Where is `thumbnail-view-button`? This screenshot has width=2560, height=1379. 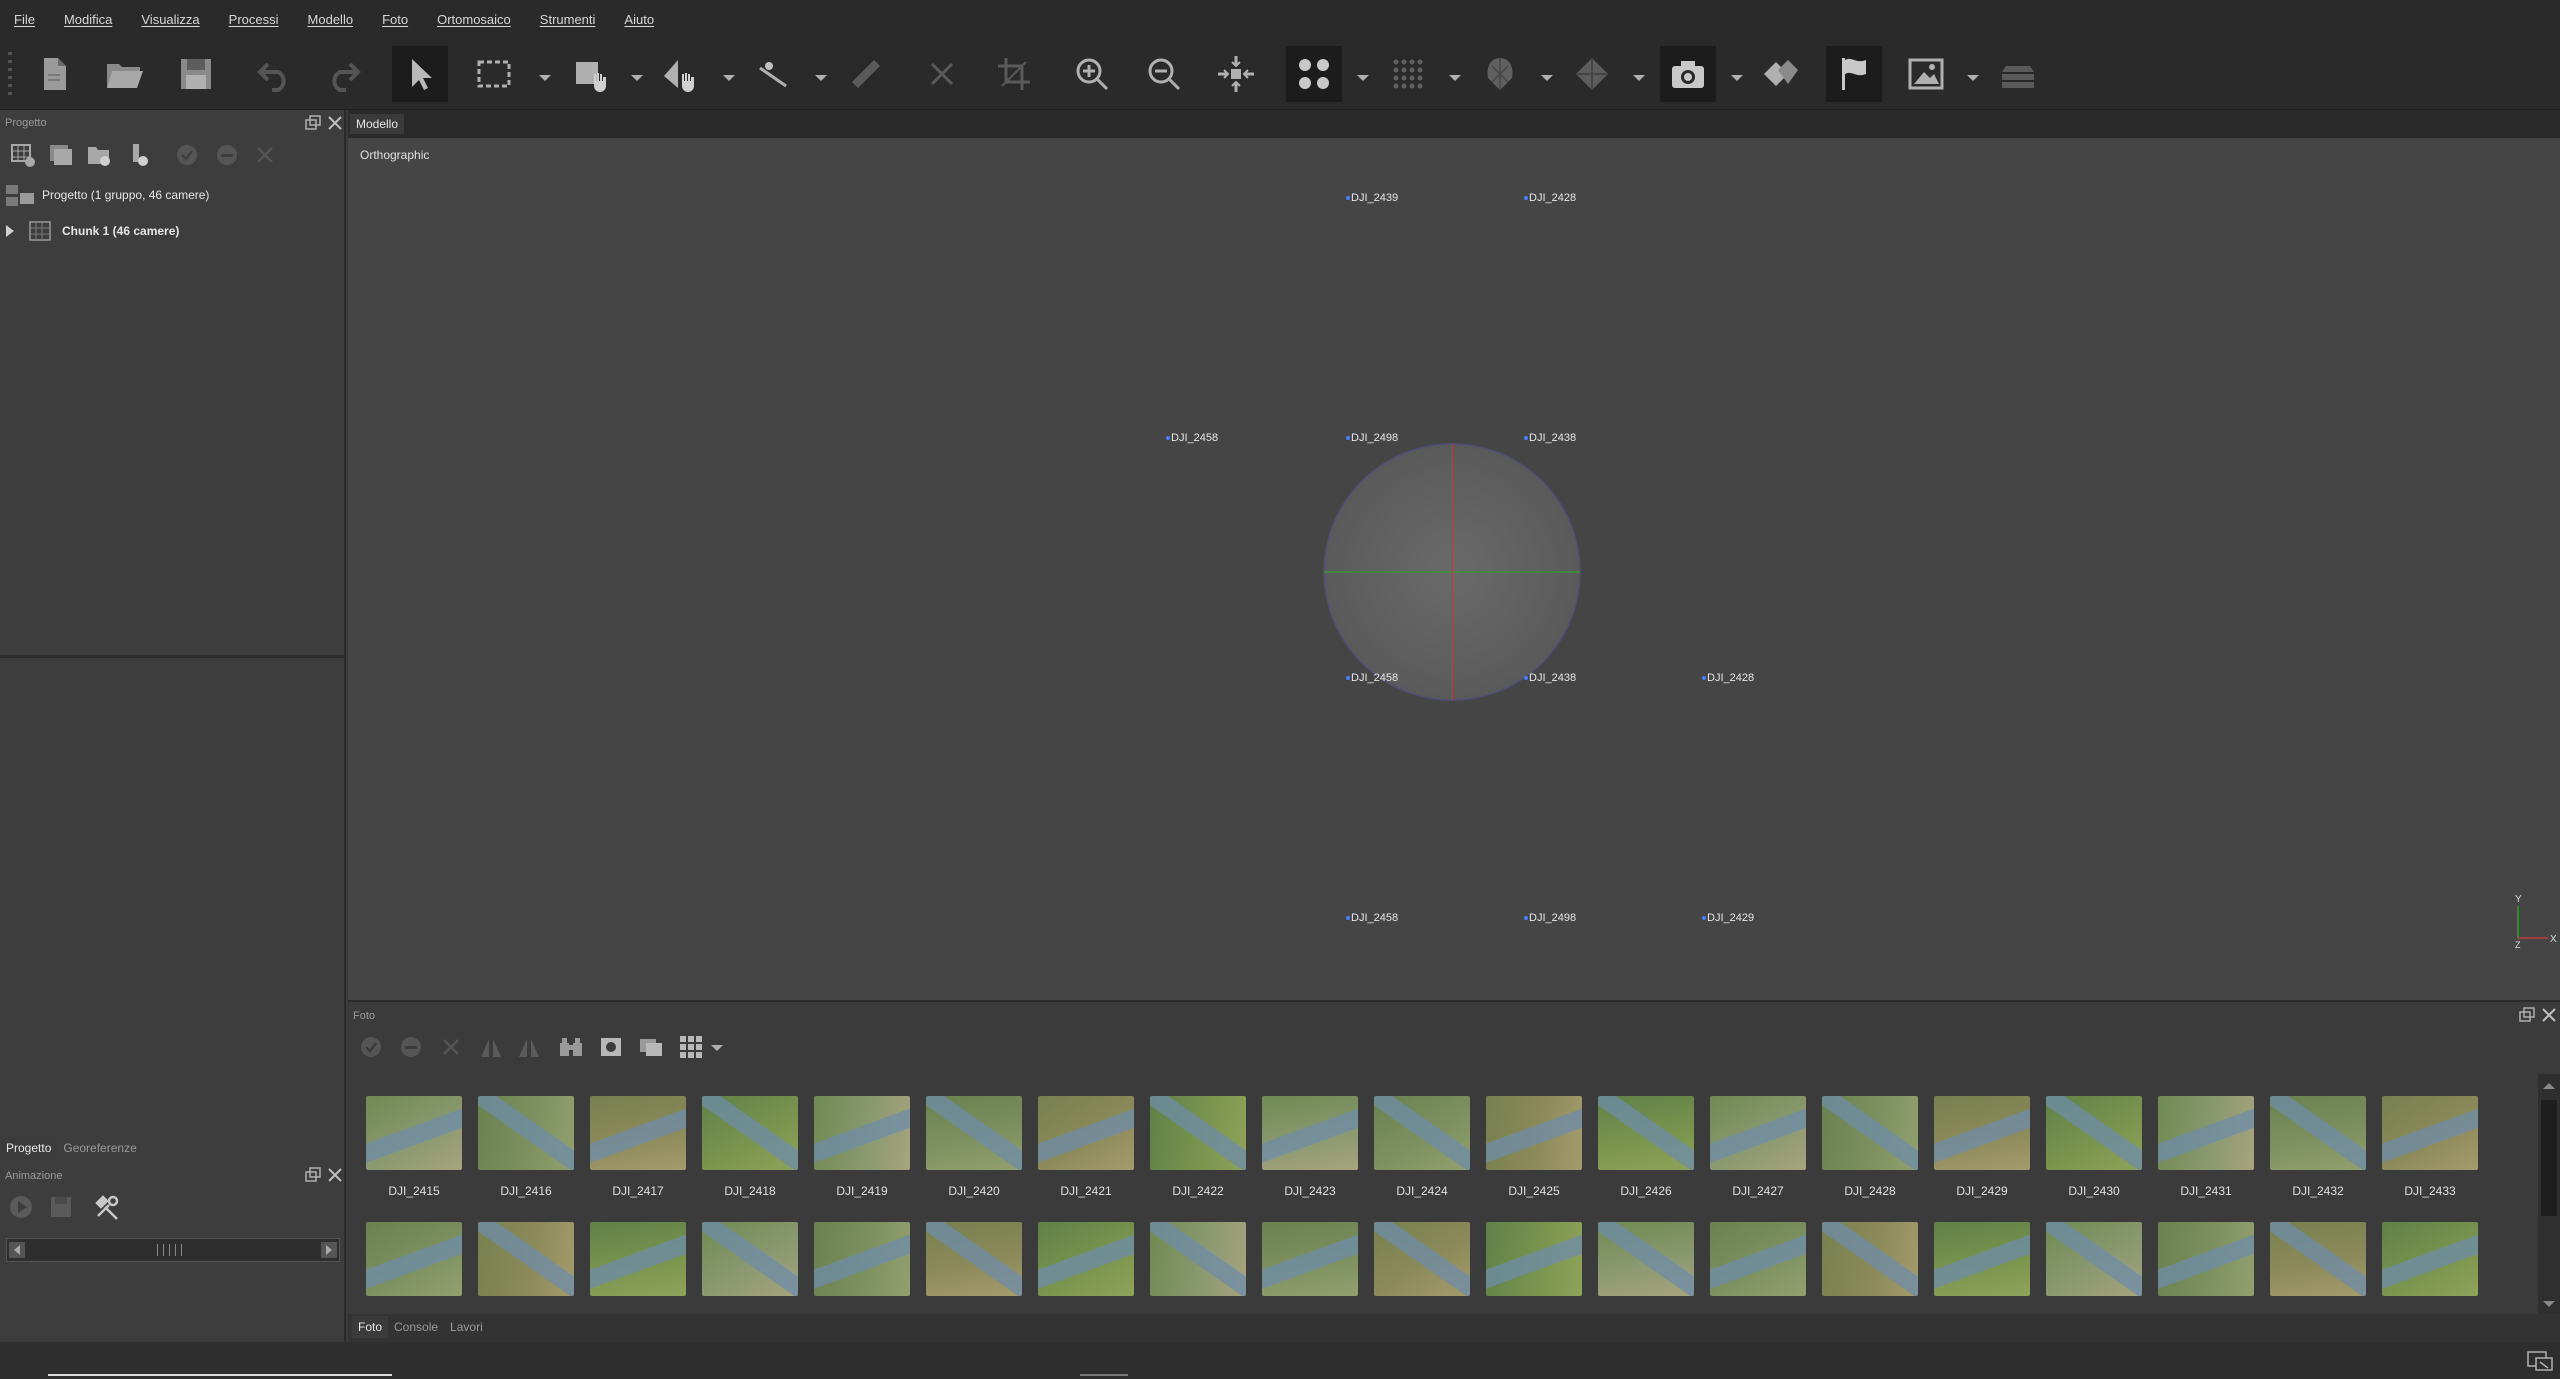
thumbnail-view-button is located at coordinates (691, 1047).